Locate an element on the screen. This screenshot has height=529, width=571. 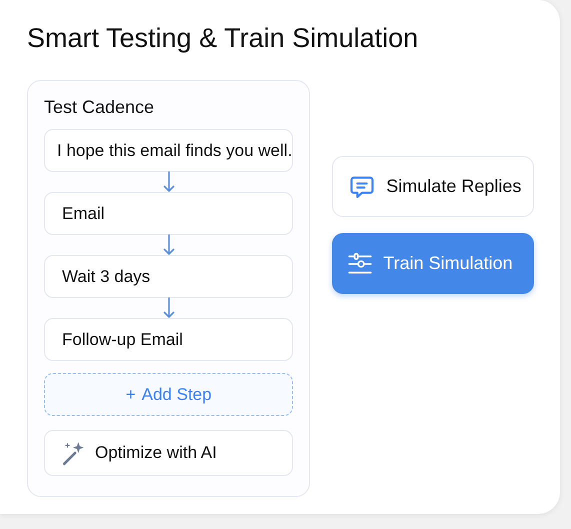
page-title: Smart Testing & Train Simulation is located at coordinates (223, 38).